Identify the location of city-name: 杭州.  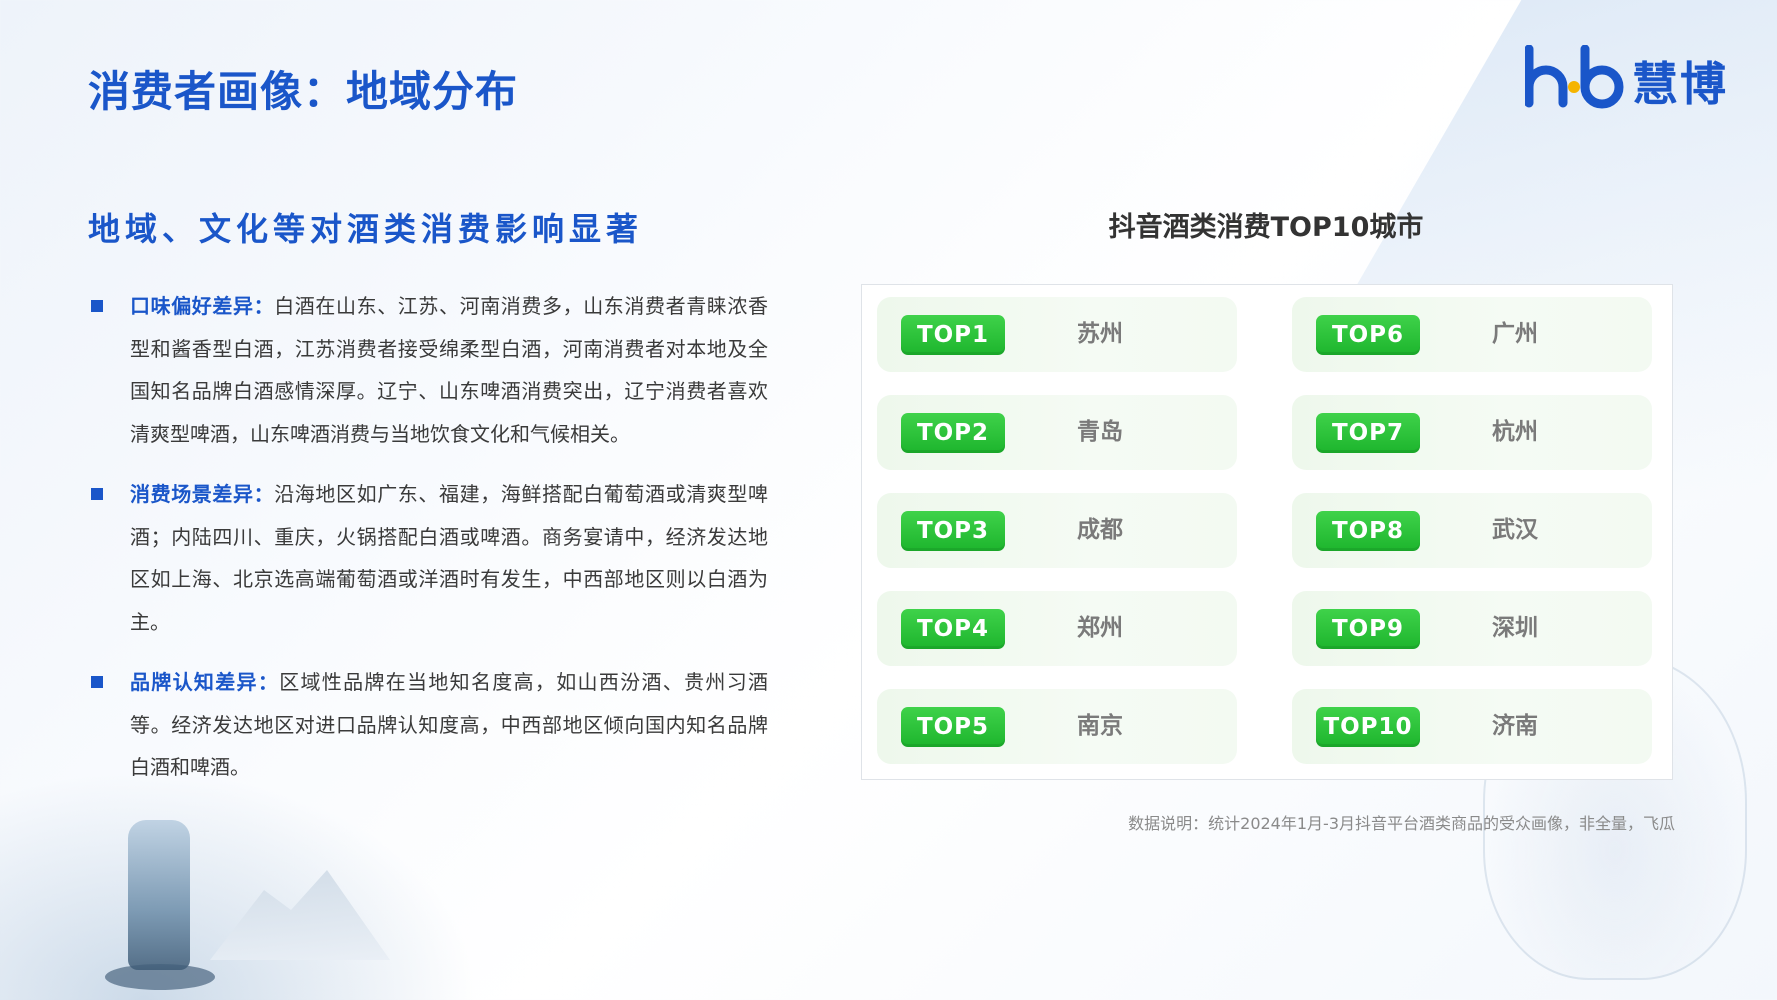
(1515, 432).